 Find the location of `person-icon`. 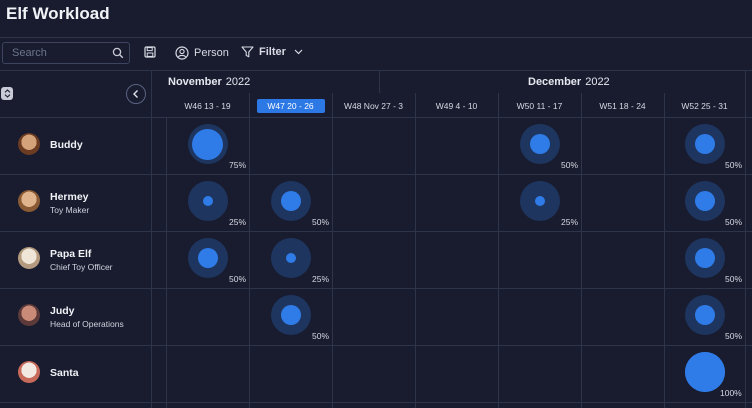

person-icon is located at coordinates (182, 53).